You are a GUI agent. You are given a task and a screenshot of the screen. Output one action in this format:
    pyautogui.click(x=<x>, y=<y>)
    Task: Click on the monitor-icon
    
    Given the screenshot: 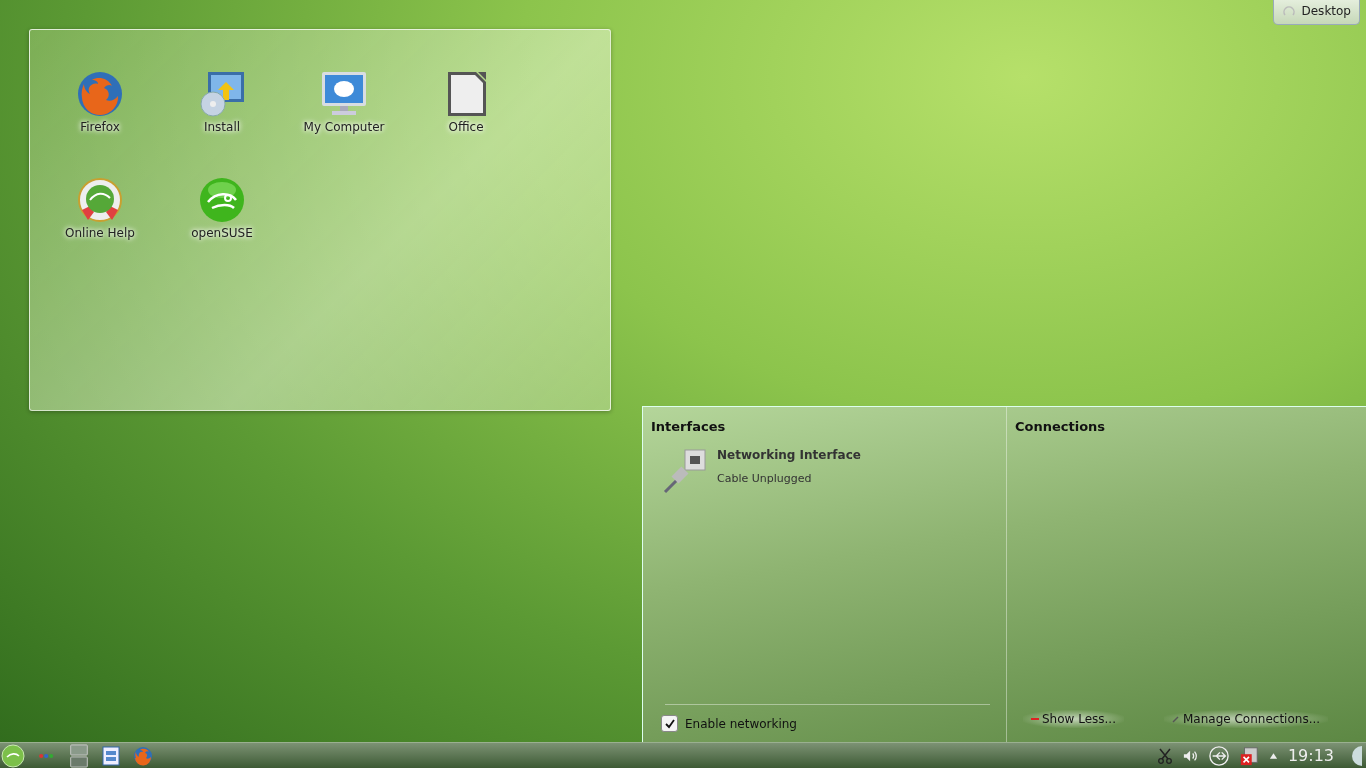 What is the action you would take?
    pyautogui.click(x=344, y=94)
    